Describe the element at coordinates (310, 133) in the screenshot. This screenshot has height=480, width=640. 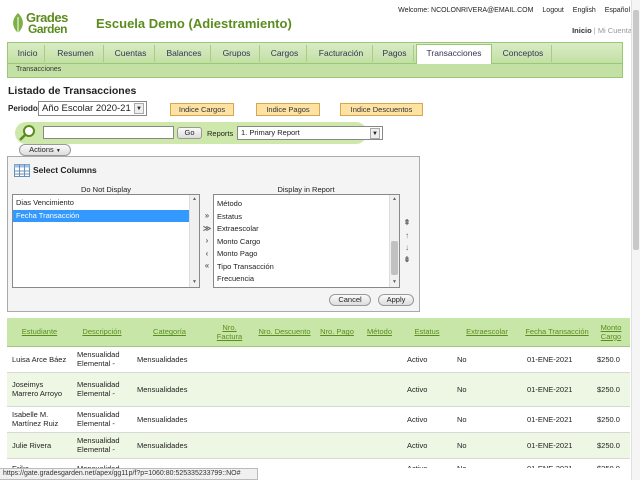
I see `report-select: 1. Primary Report ▼` at that location.